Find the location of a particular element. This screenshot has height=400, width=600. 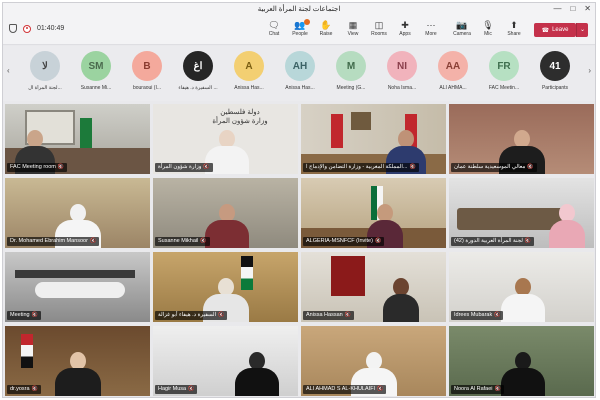

hand-icon: ✋ is located at coordinates (326, 25).